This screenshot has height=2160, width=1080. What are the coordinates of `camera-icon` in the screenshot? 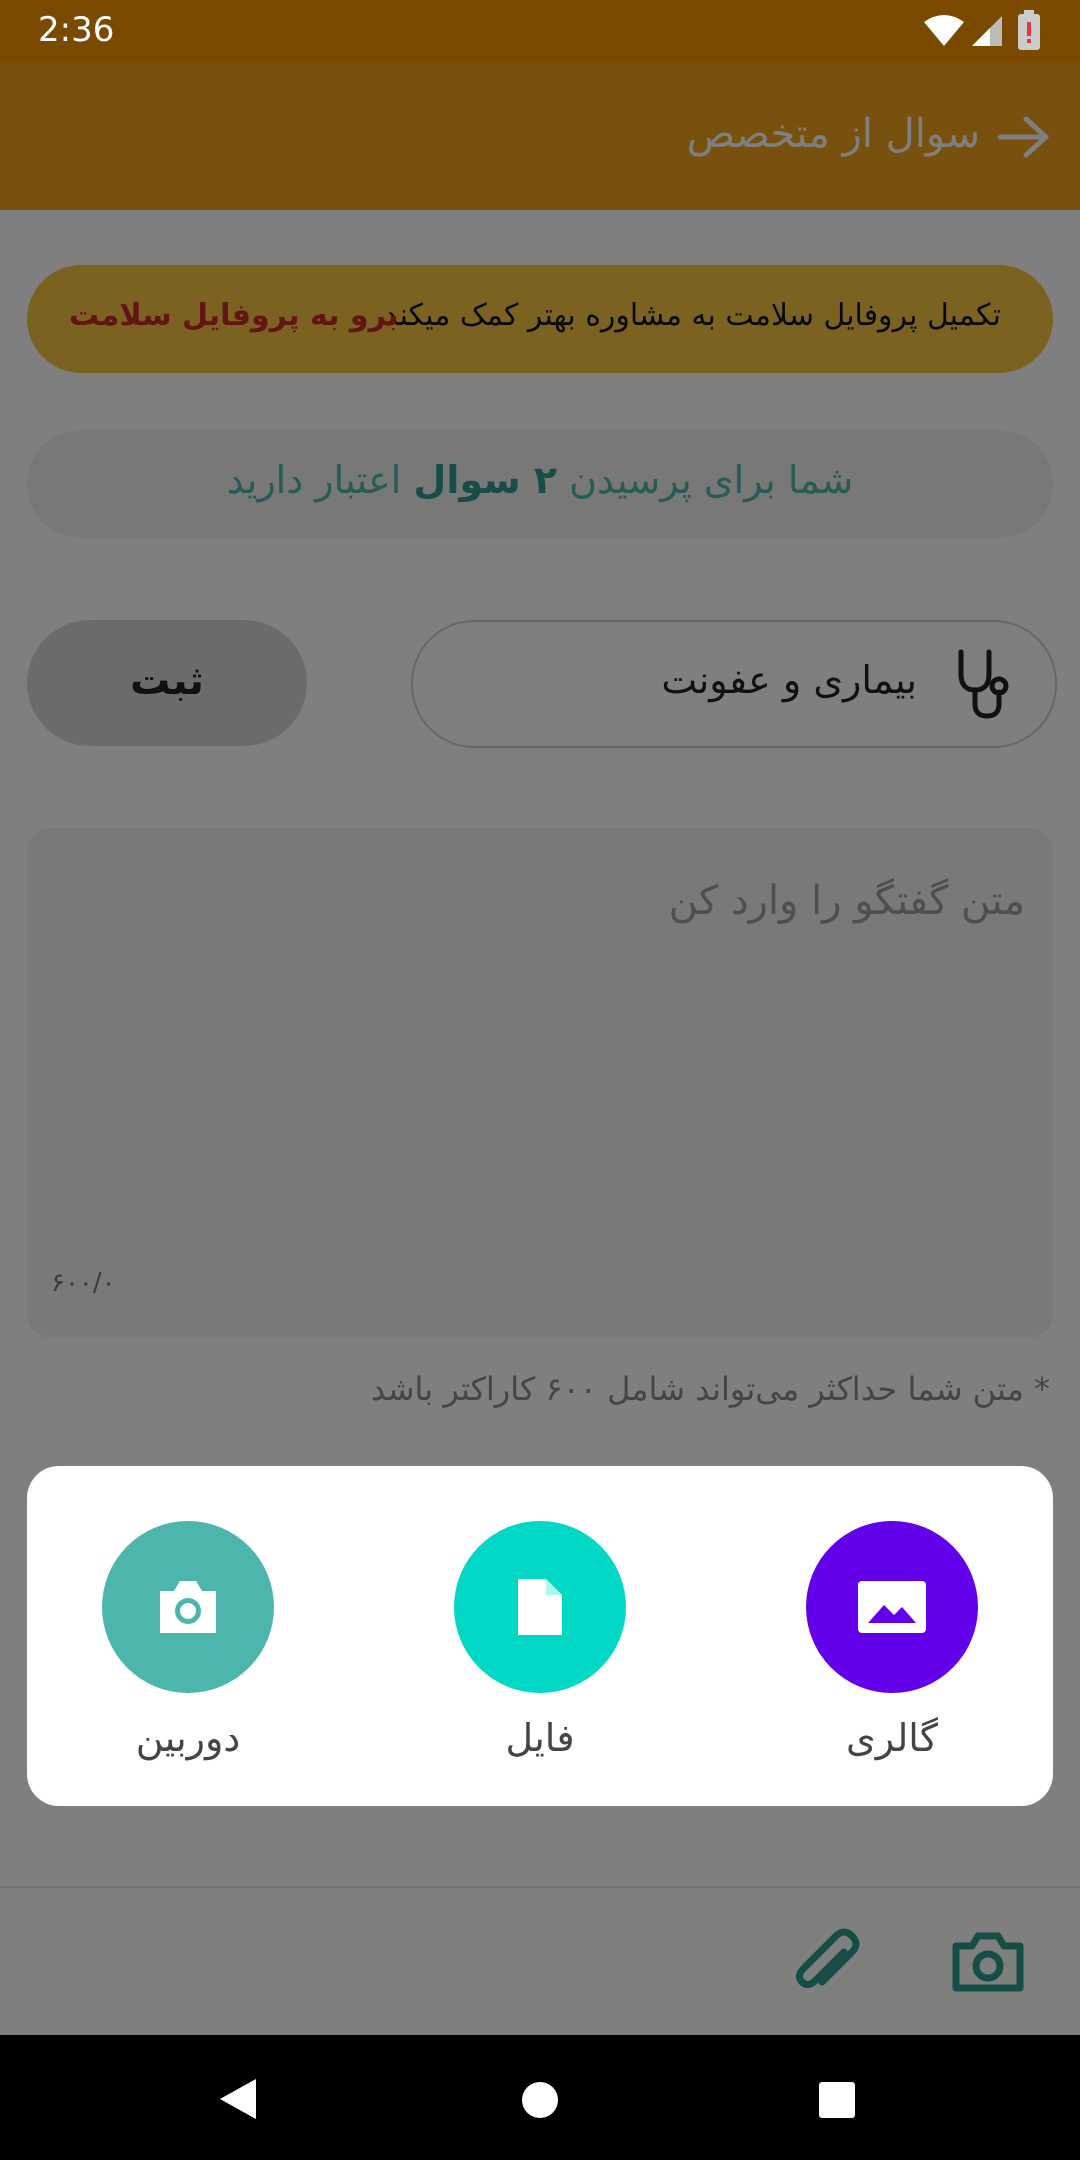 It's located at (188, 1607).